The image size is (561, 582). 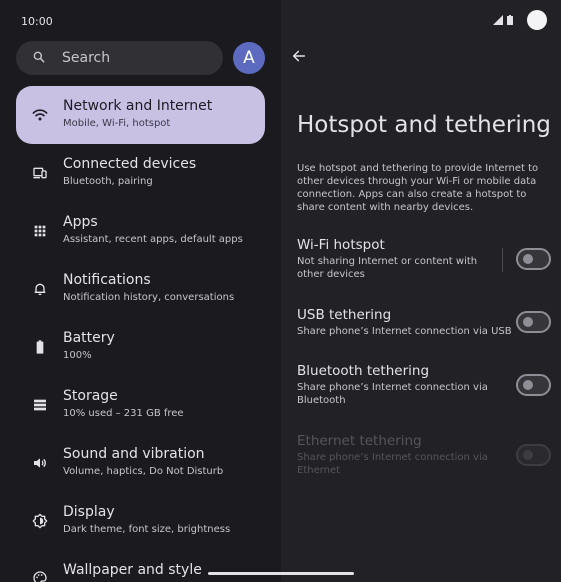 What do you see at coordinates (37, 21) in the screenshot?
I see `status-time: 10:00` at bounding box center [37, 21].